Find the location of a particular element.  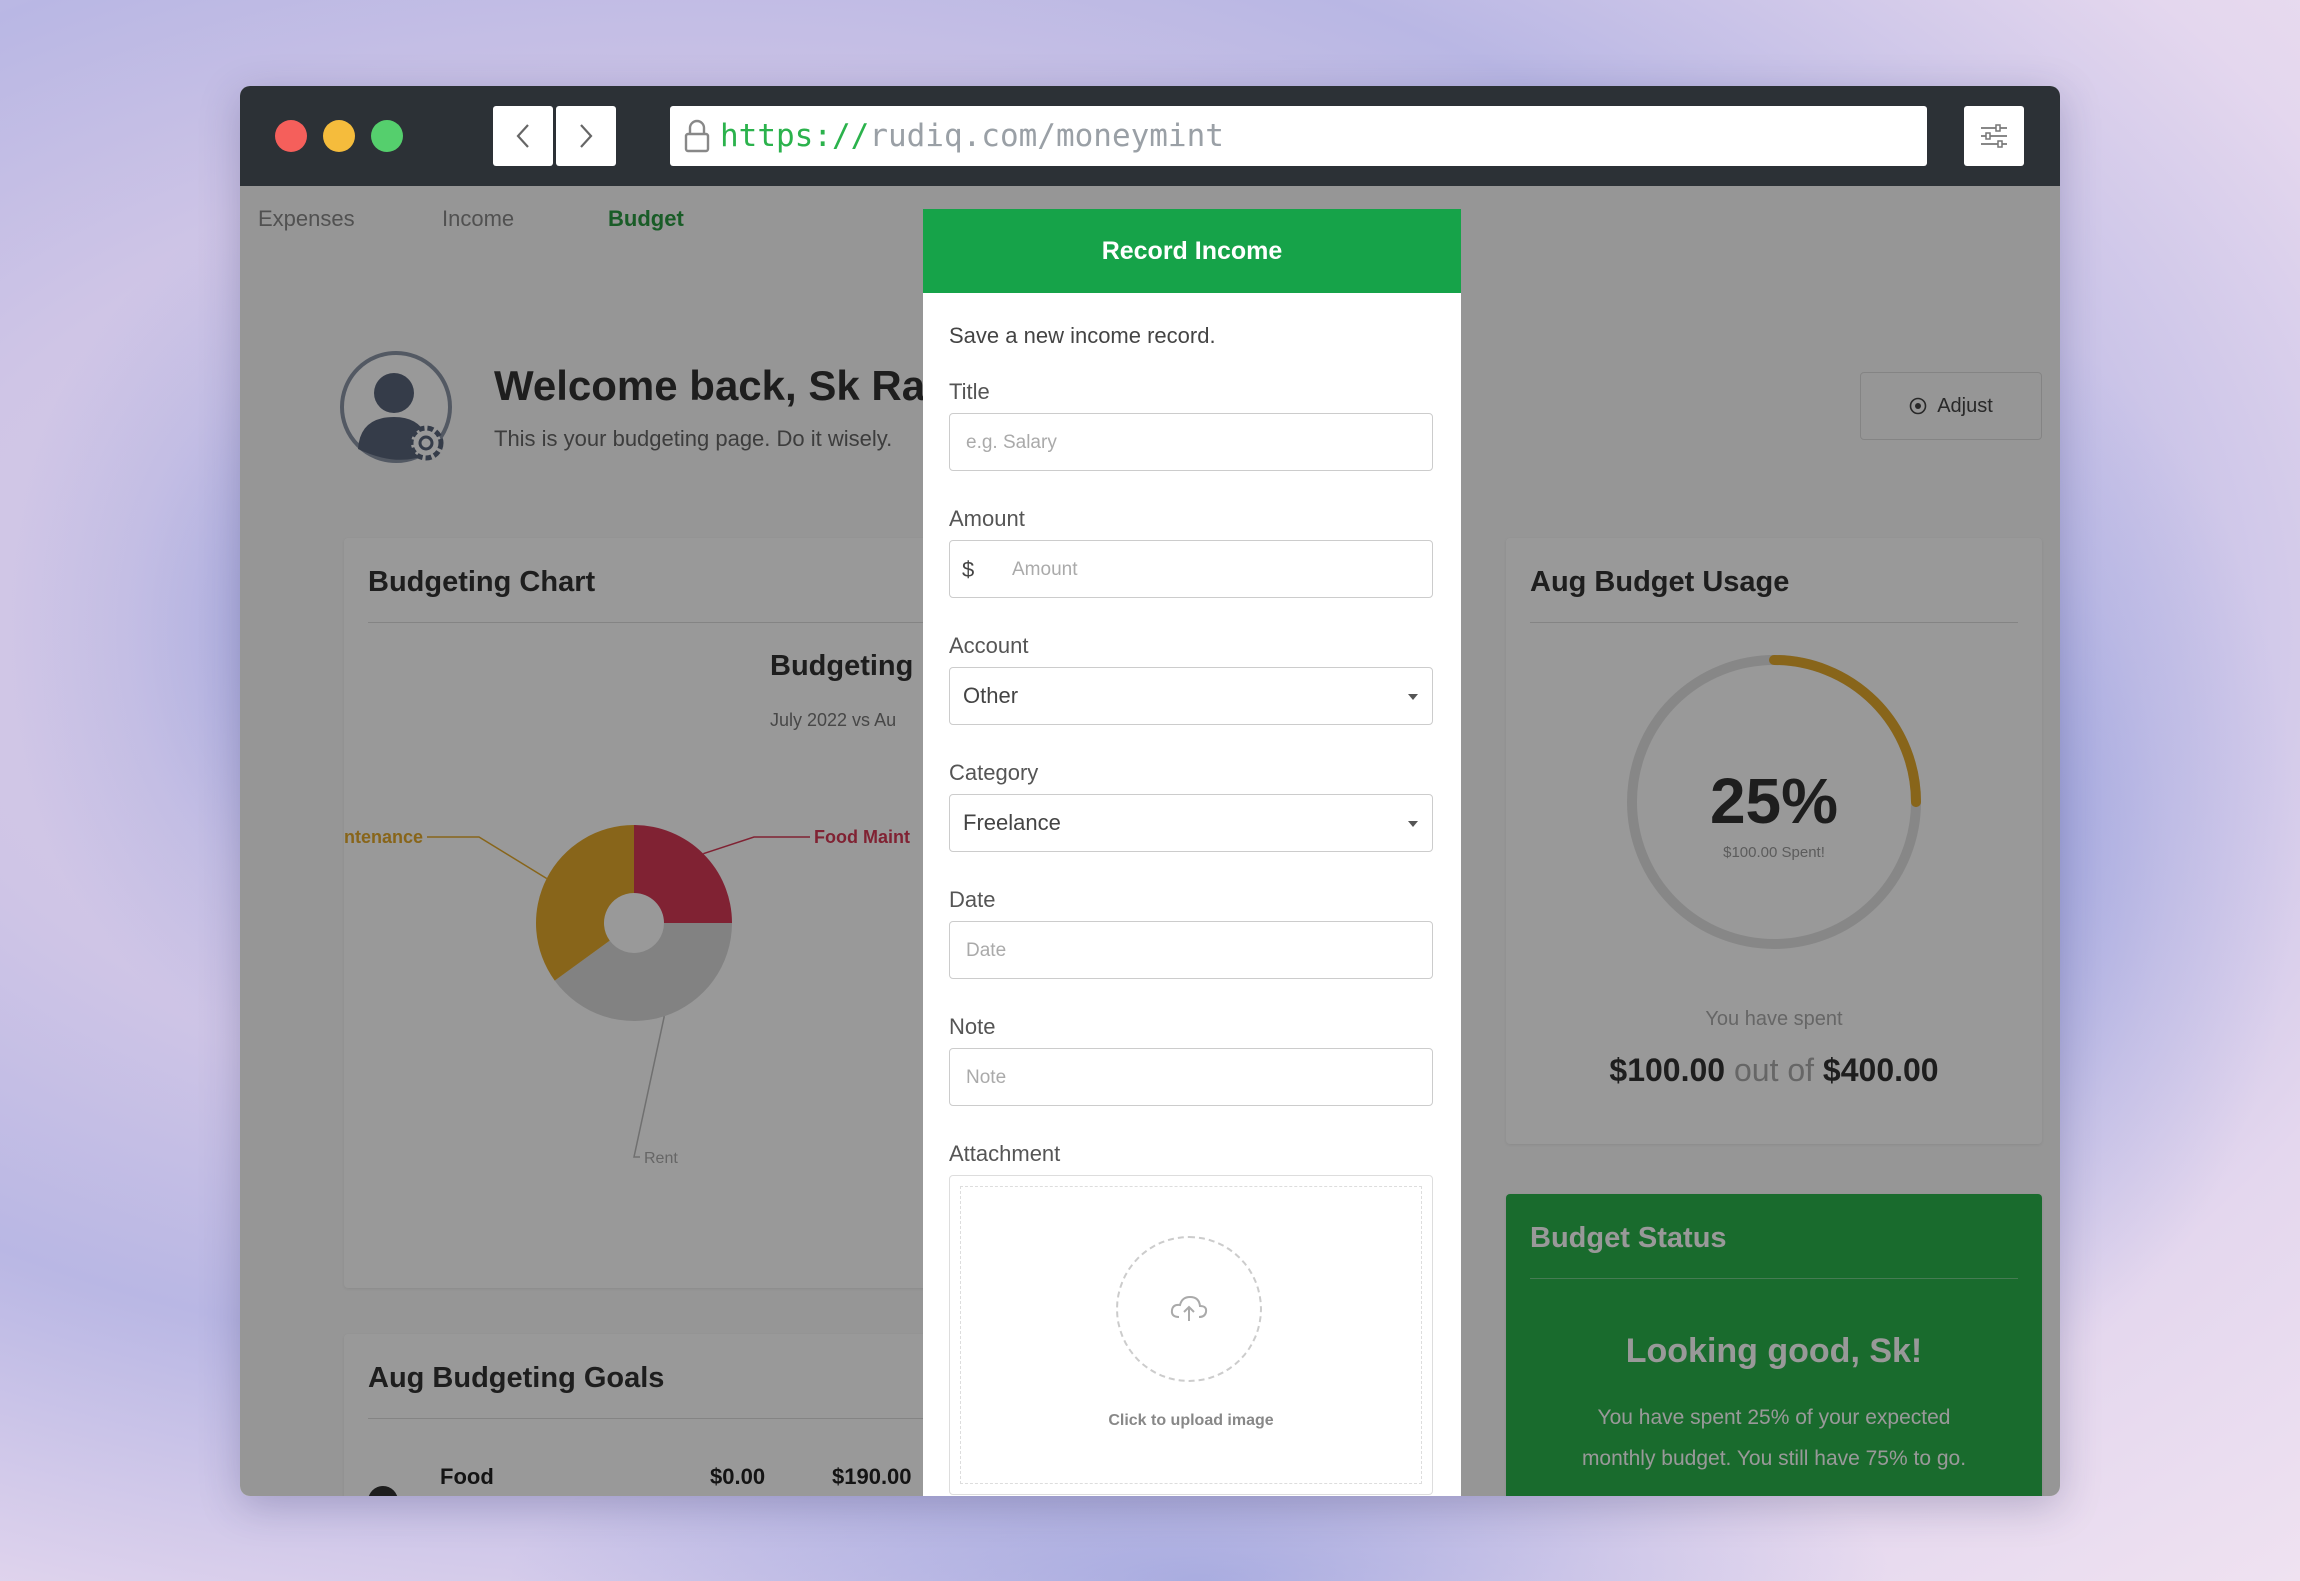

chevron-left-icon is located at coordinates (522, 136).